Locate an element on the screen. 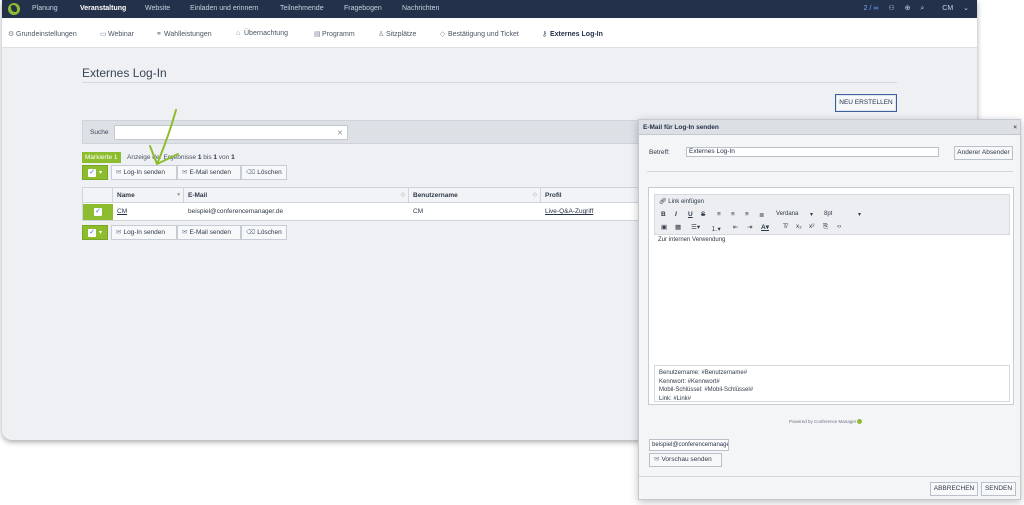 Image resolution: width=1024 pixels, height=505 pixels. clear-icon: ✕ is located at coordinates (340, 133).